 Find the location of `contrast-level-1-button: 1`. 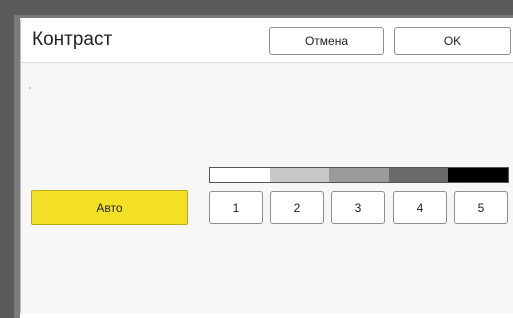

contrast-level-1-button: 1 is located at coordinates (236, 207).